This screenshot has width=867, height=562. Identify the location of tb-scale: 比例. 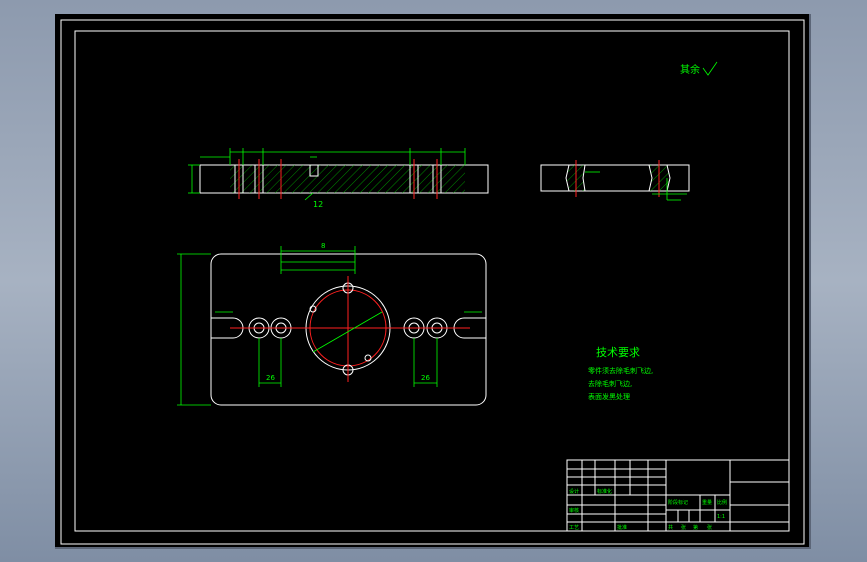
(722, 502).